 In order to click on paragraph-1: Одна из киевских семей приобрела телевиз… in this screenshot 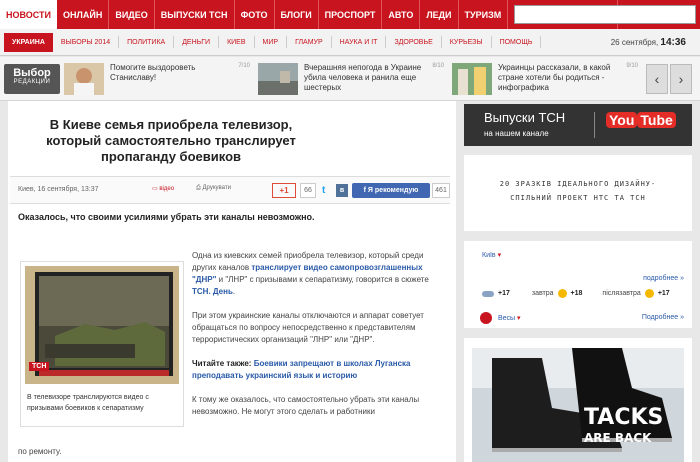, I will do `click(320, 274)`.